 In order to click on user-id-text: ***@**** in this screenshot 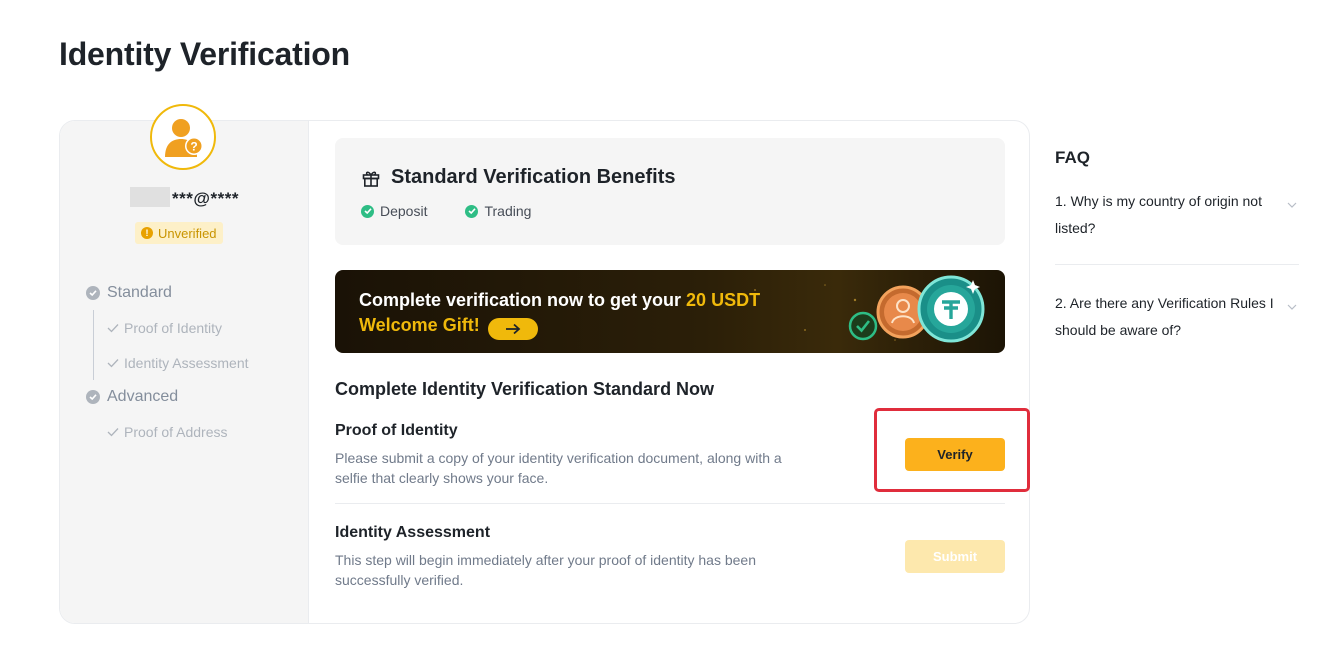, I will do `click(205, 198)`.